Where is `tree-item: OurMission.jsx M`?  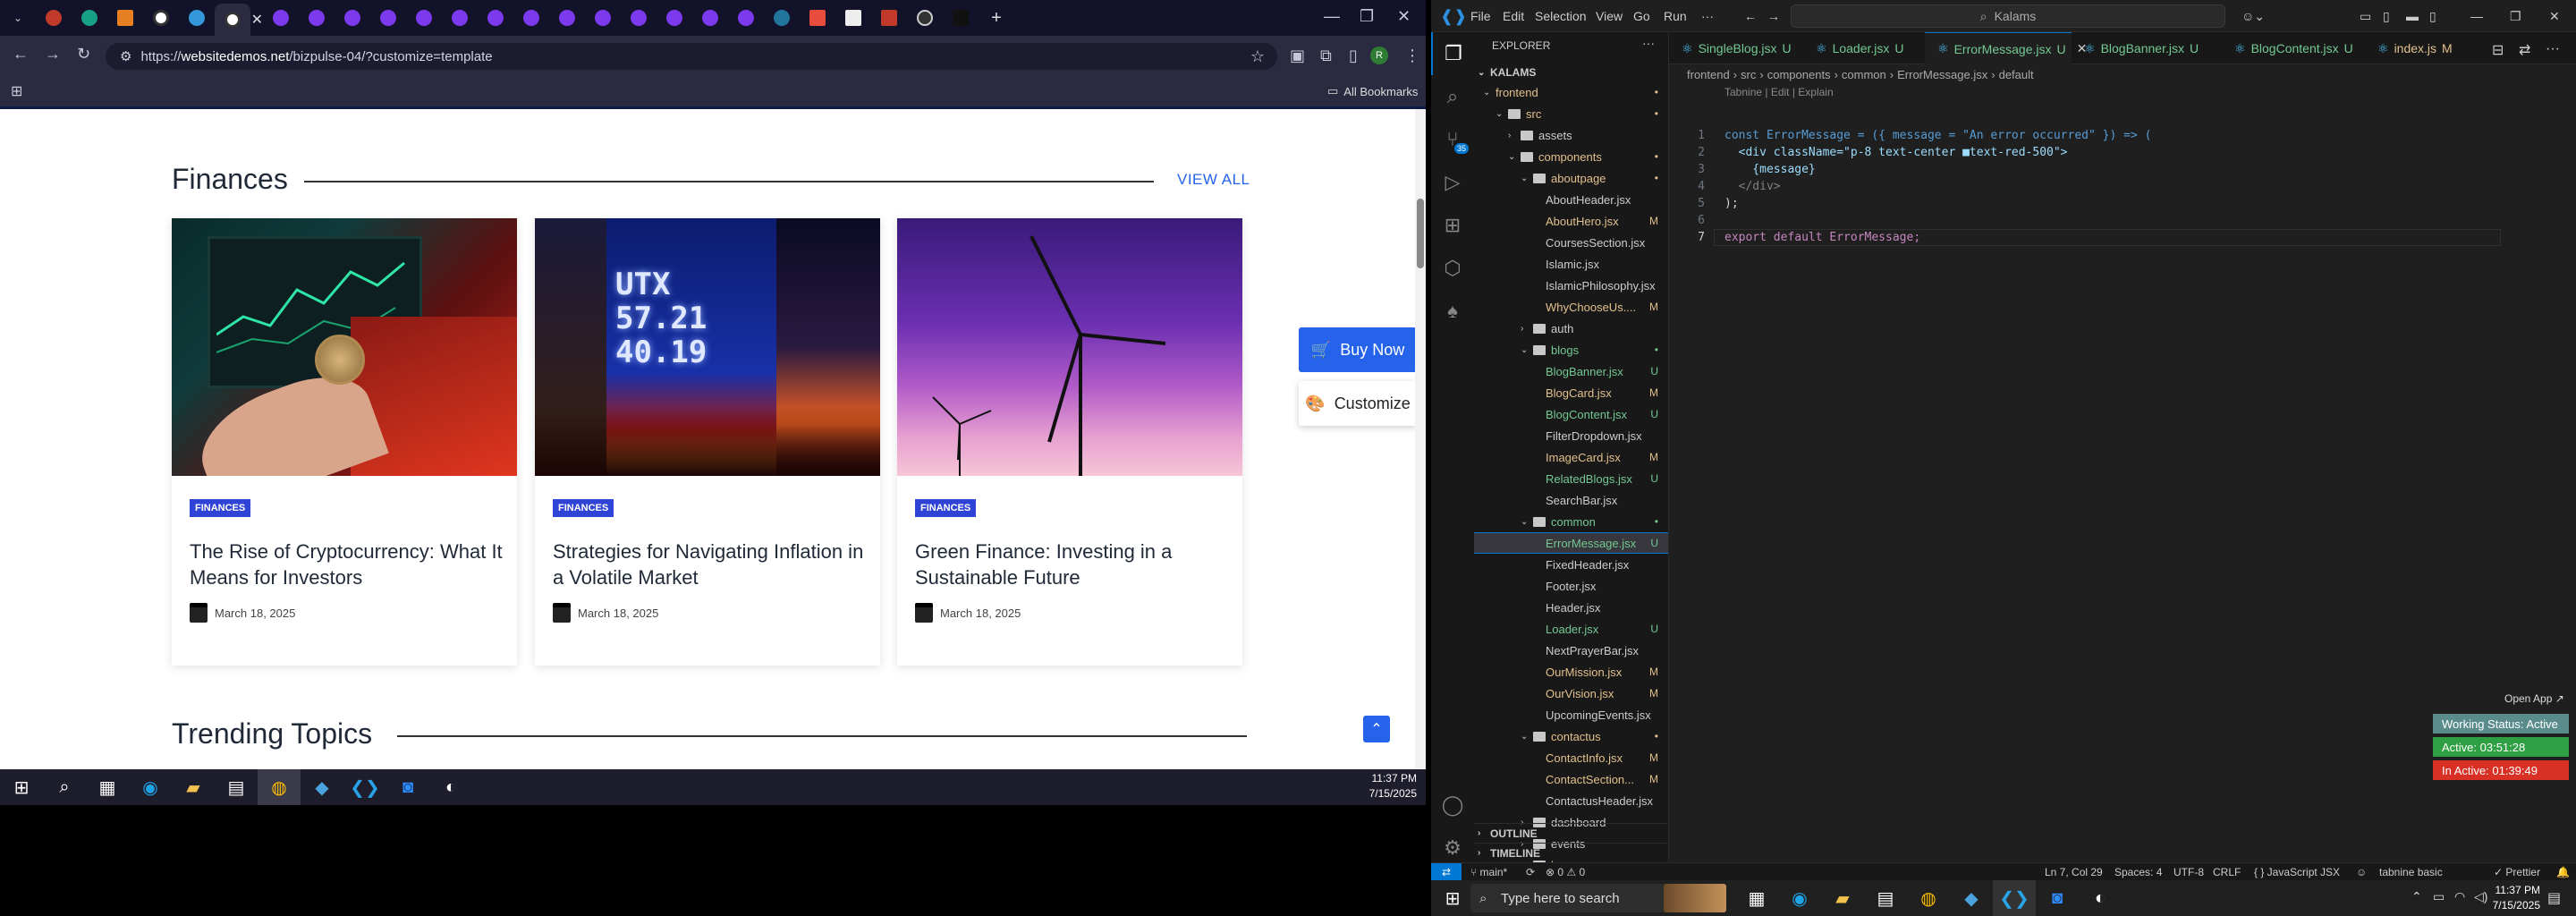 tree-item: OurMission.jsx M is located at coordinates (1571, 672).